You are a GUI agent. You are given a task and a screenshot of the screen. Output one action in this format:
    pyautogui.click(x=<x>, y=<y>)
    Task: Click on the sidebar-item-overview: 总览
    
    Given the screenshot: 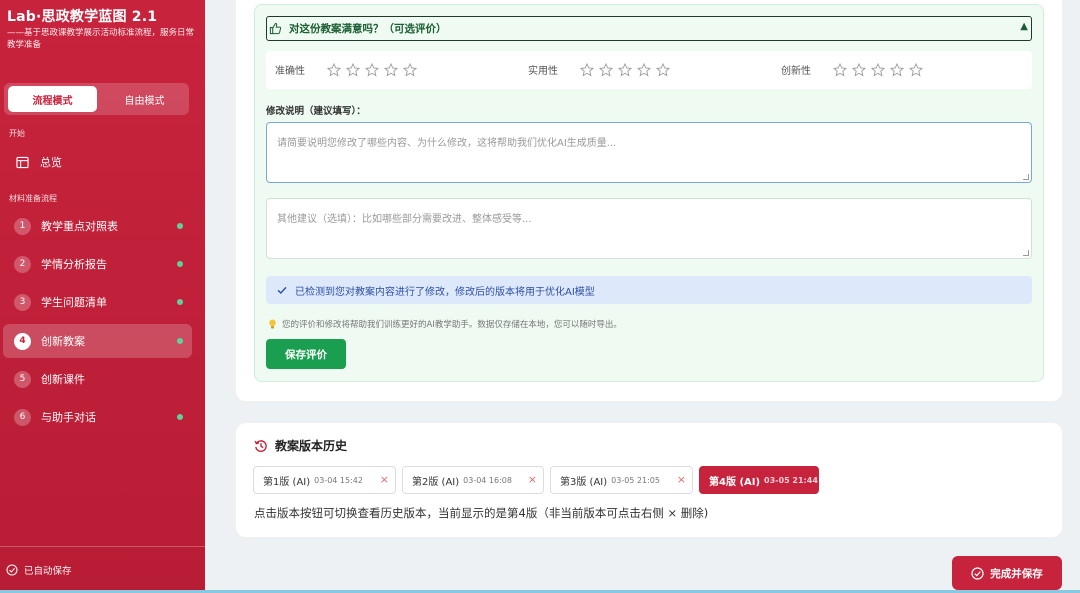 What is the action you would take?
    pyautogui.click(x=39, y=162)
    